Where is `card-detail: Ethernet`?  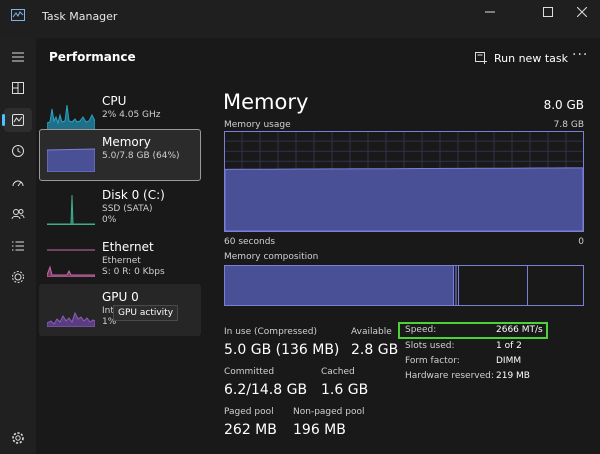
card-detail: Ethernet is located at coordinates (121, 261).